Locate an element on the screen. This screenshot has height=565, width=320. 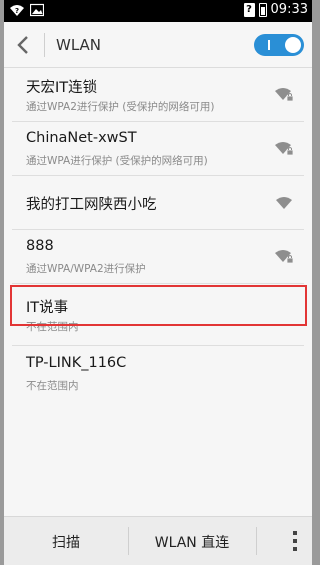
sim-question-icon: ? is located at coordinates (249, 9).